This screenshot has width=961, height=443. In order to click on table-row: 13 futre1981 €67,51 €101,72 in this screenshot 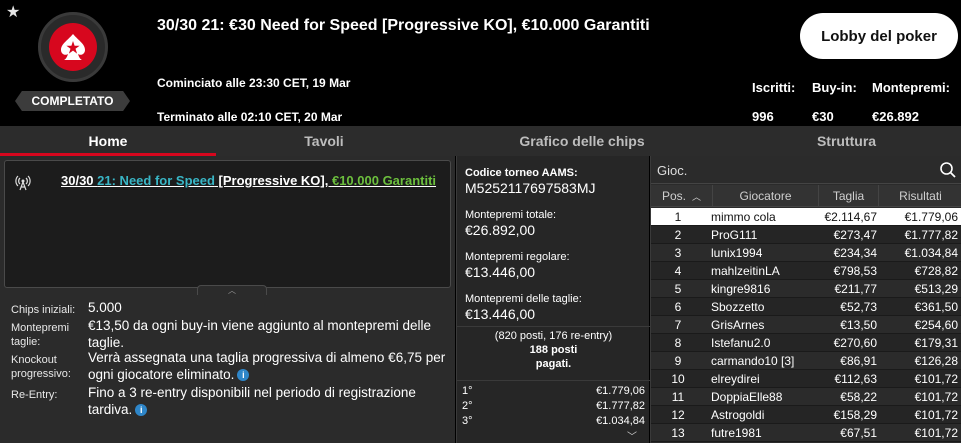, I will do `click(806, 433)`.